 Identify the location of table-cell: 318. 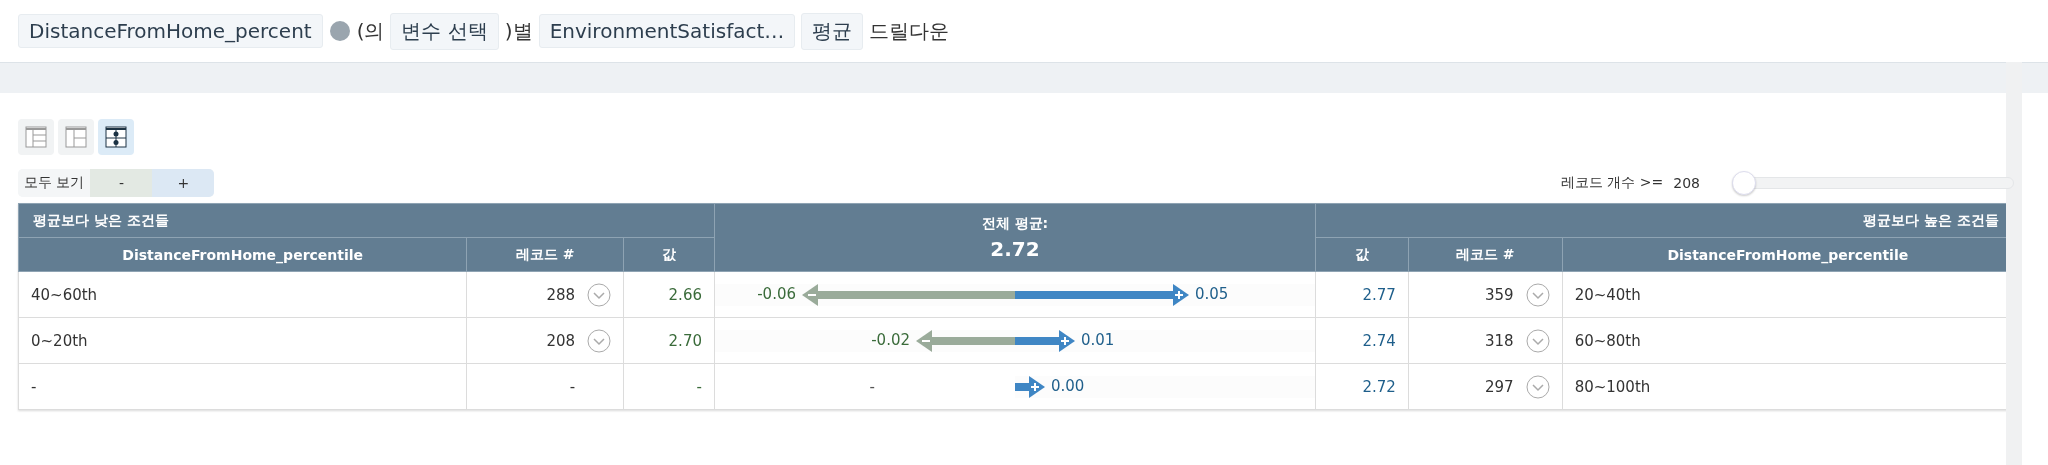
(1485, 340).